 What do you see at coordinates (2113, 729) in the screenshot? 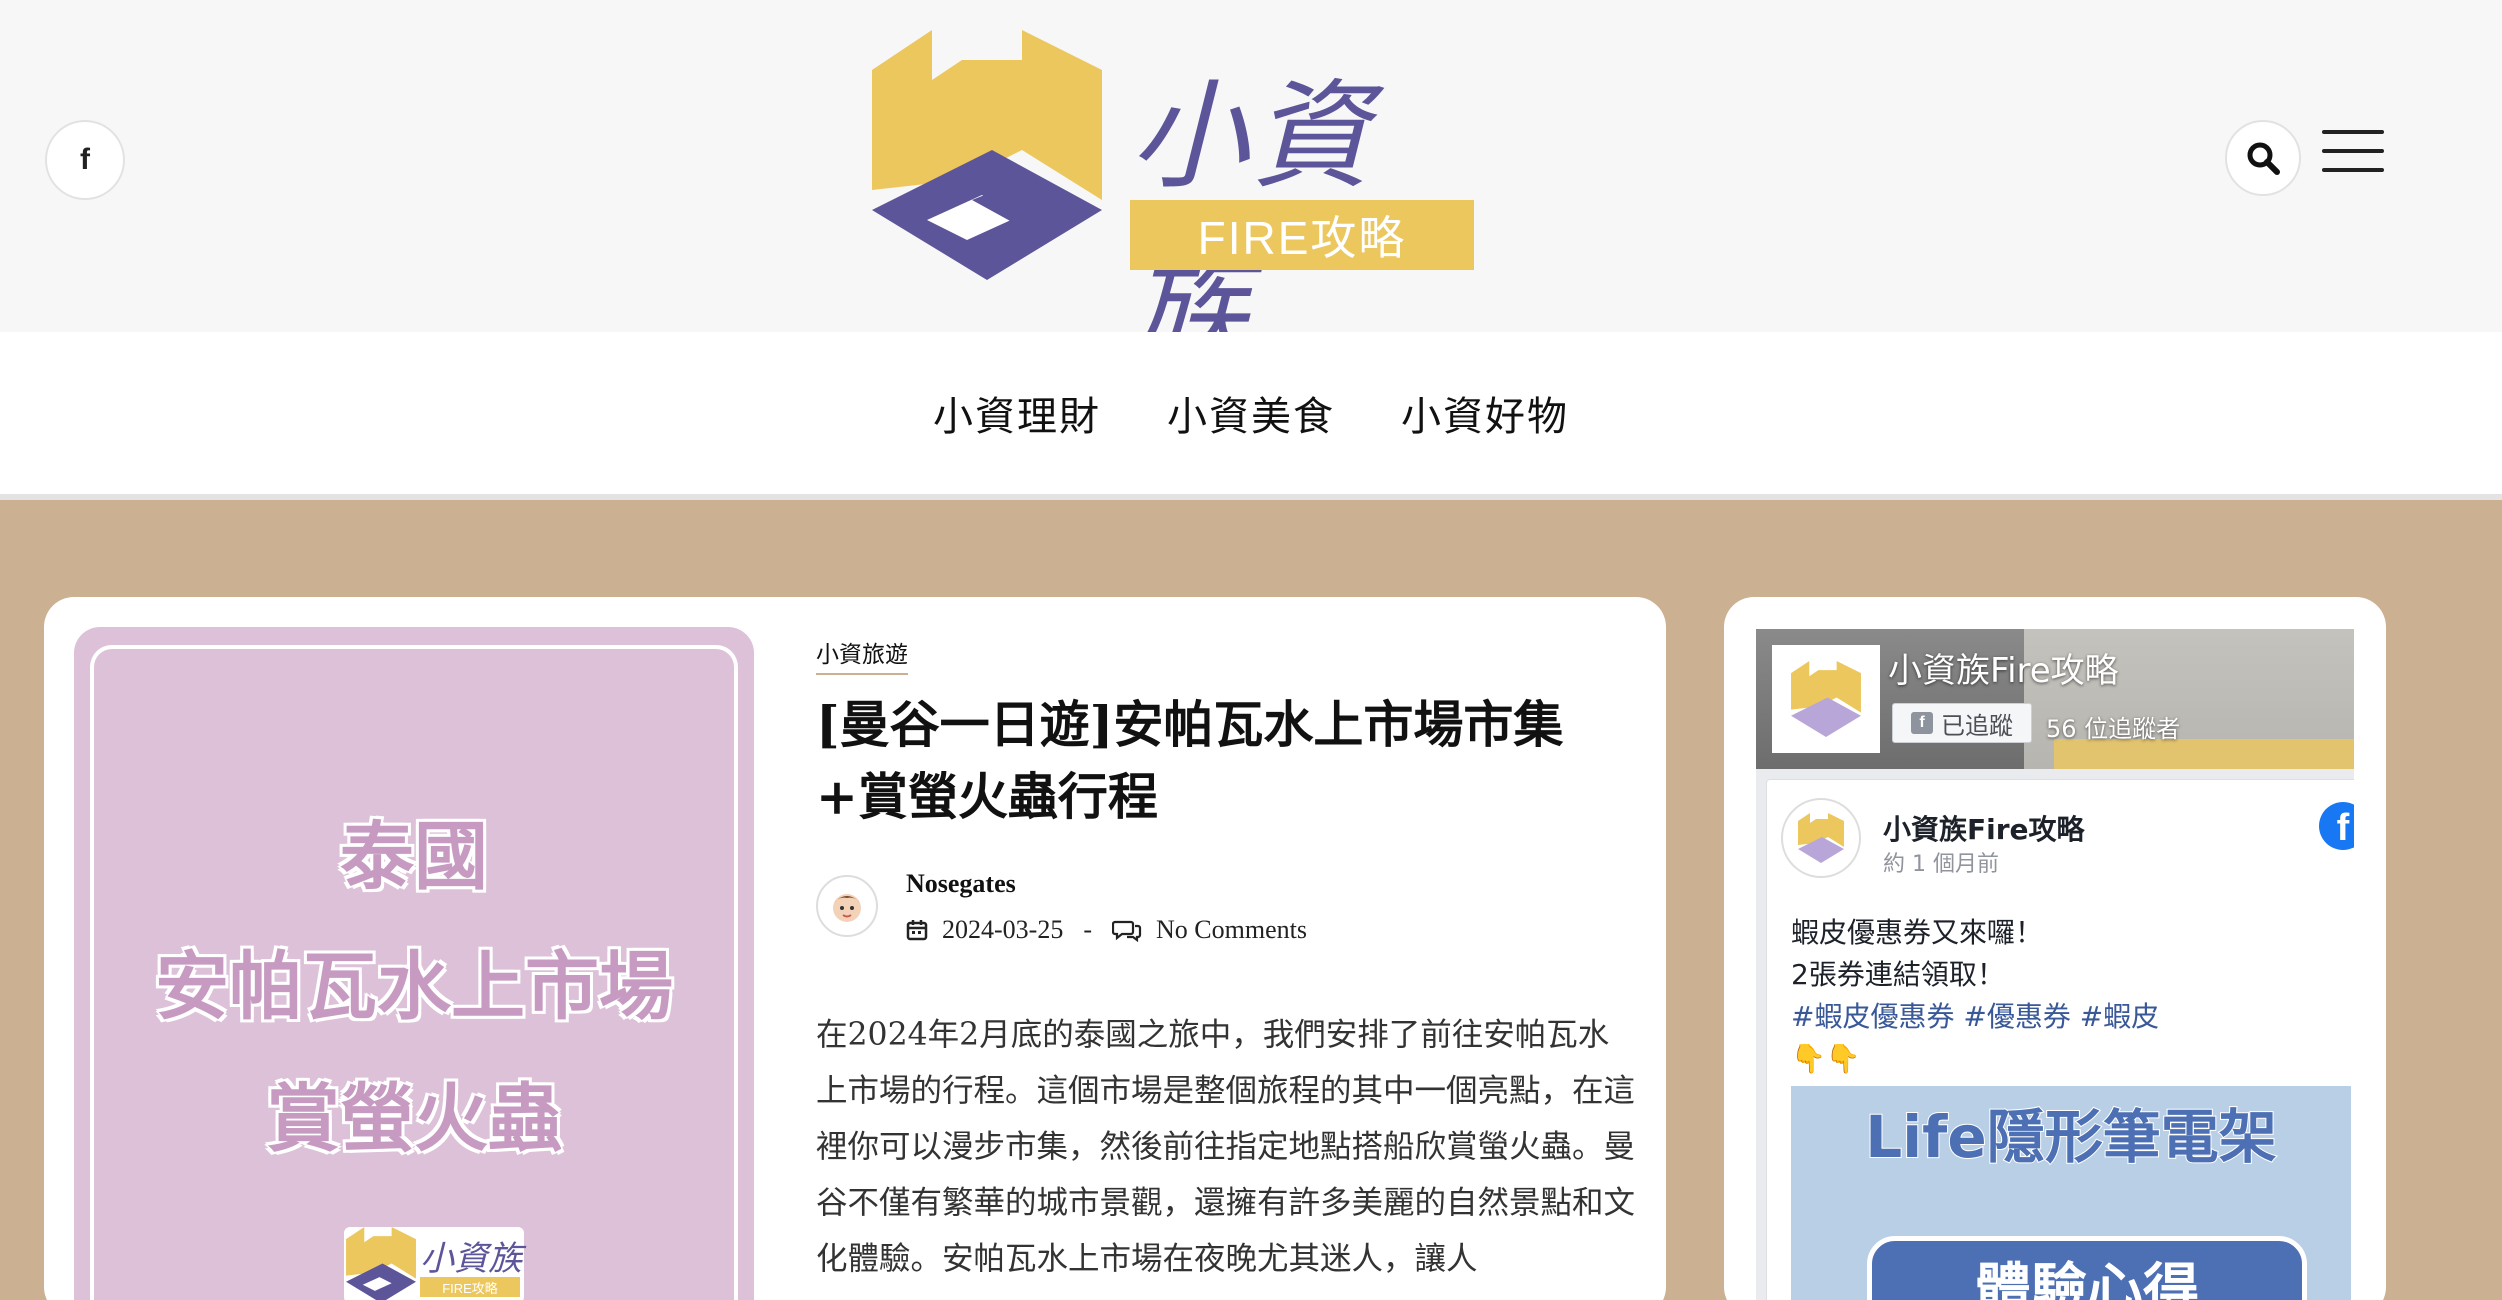
I see `fb-followers-count: 56 位追蹤者` at bounding box center [2113, 729].